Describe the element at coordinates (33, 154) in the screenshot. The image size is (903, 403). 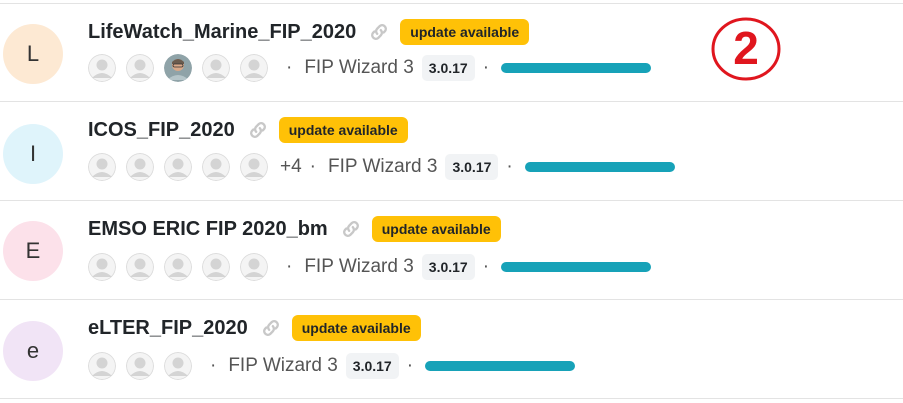
I see `project-initial-avatar: I` at that location.